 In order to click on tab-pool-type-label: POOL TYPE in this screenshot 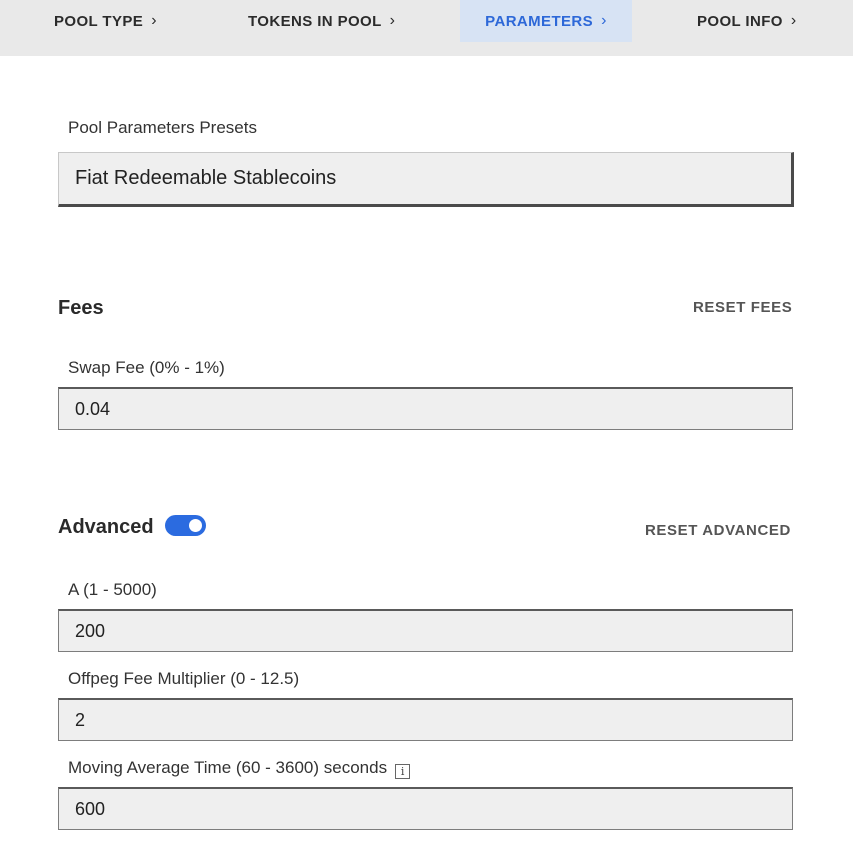, I will do `click(99, 21)`.